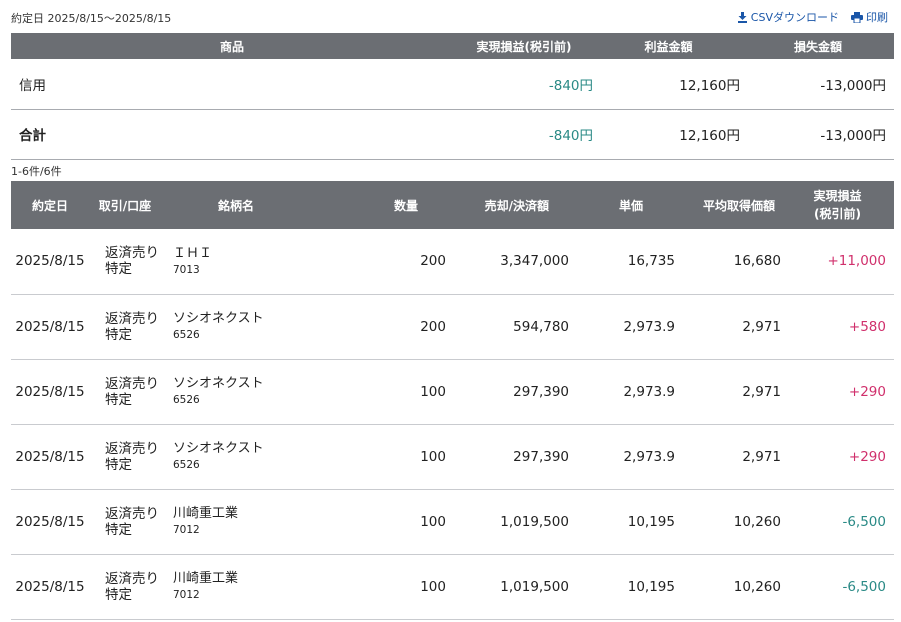 The image size is (901, 622). What do you see at coordinates (570, 136) in the screenshot?
I see `total-pl: -840円` at bounding box center [570, 136].